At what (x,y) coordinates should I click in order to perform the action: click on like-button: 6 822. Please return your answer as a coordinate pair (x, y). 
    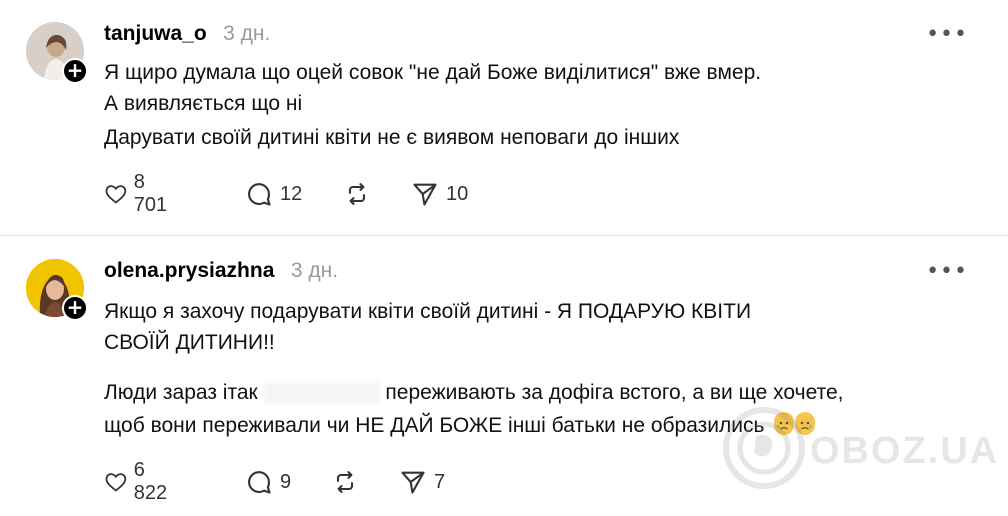
    Looking at the image, I should click on (138, 481).